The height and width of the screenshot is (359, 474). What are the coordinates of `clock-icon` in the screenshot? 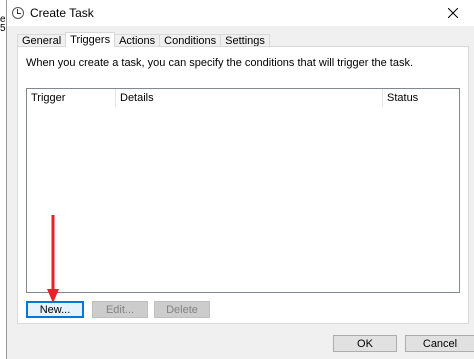 It's located at (18, 13).